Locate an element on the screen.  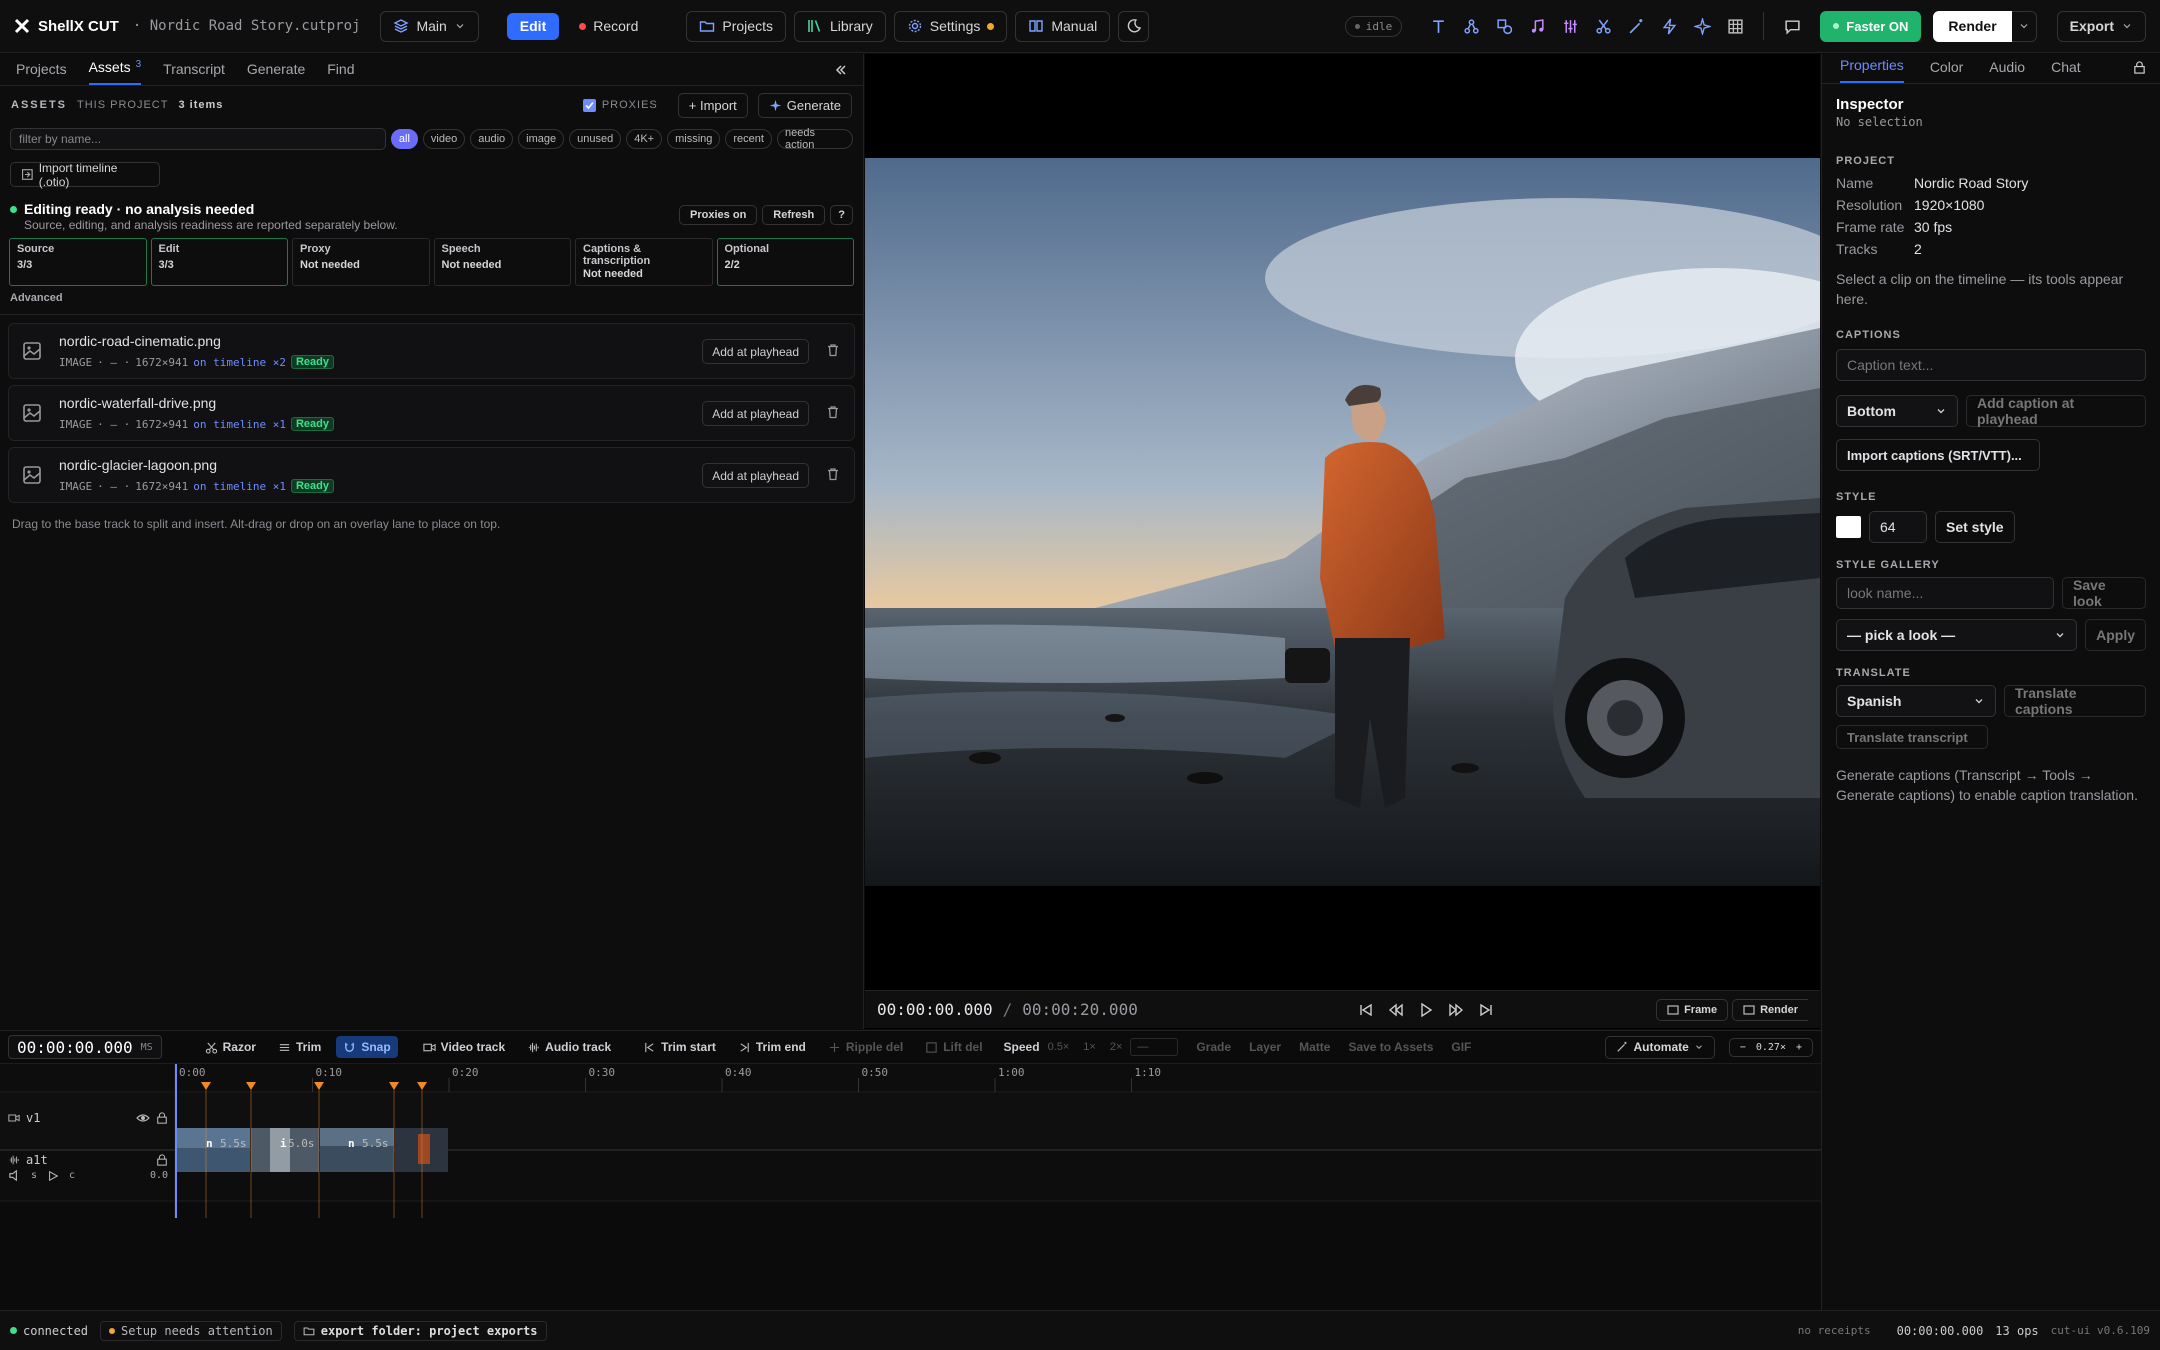
manual-button: Manual is located at coordinates (1063, 26).